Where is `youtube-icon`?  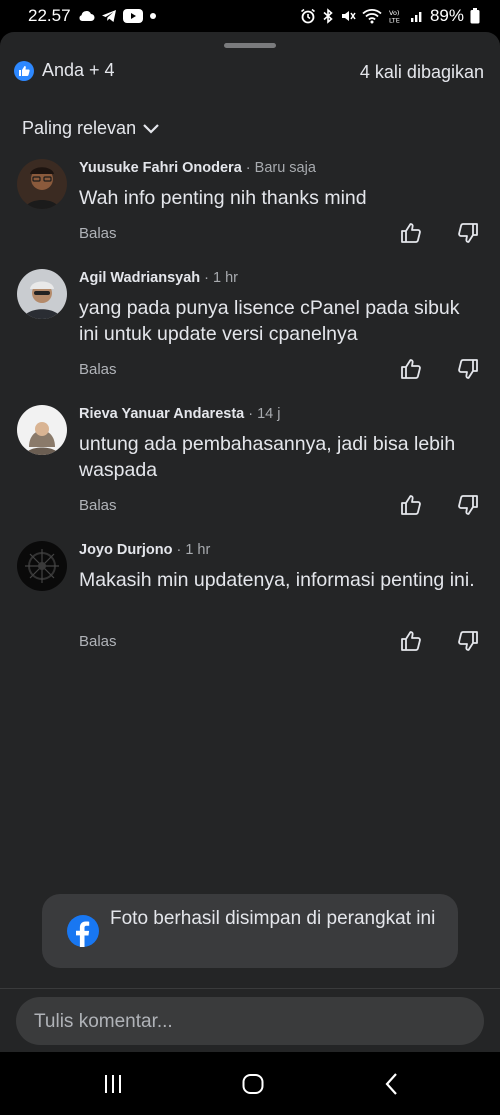
youtube-icon is located at coordinates (132, 16).